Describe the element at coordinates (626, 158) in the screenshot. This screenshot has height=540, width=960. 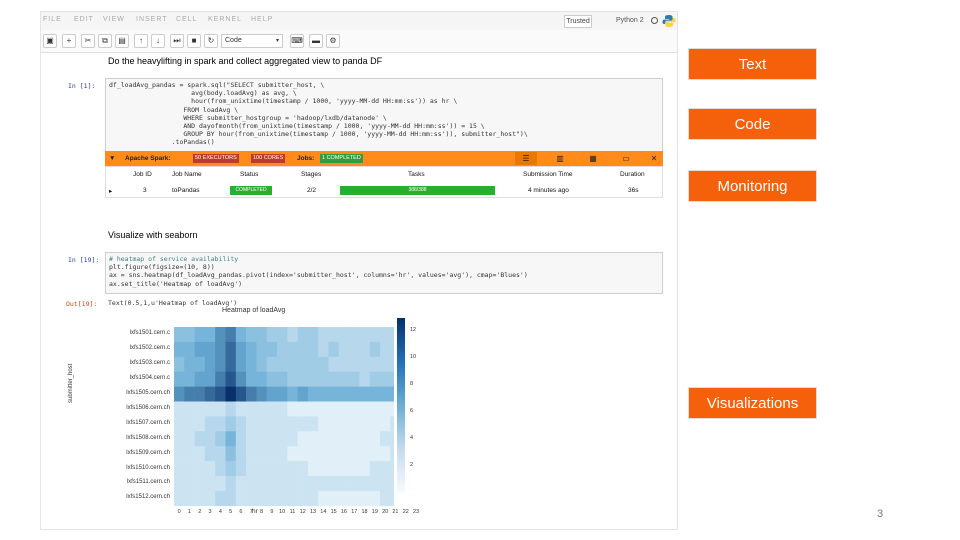
I see `monitor-icon: ▭` at that location.